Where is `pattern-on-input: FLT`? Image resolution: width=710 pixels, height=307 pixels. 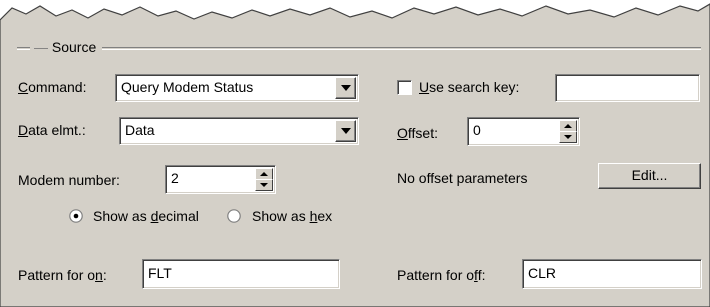 pattern-on-input: FLT is located at coordinates (241, 274).